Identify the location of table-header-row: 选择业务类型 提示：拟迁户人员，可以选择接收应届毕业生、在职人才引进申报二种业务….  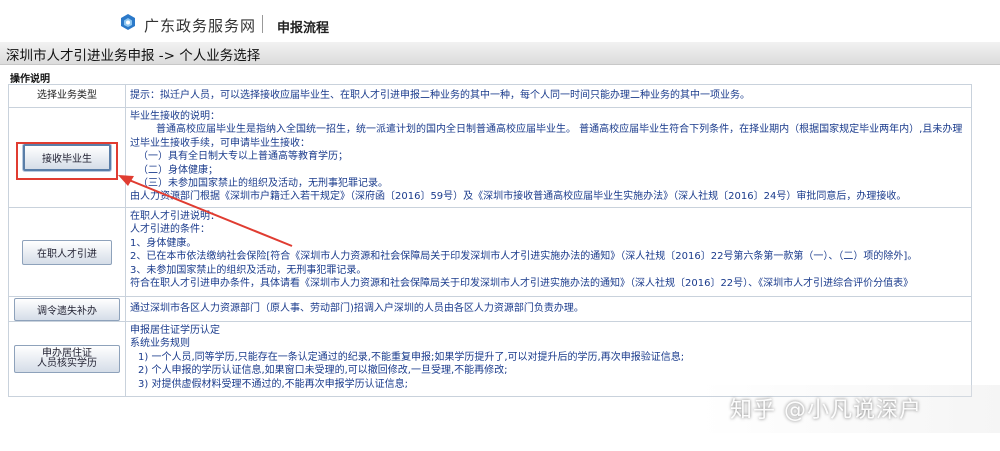
(490, 96).